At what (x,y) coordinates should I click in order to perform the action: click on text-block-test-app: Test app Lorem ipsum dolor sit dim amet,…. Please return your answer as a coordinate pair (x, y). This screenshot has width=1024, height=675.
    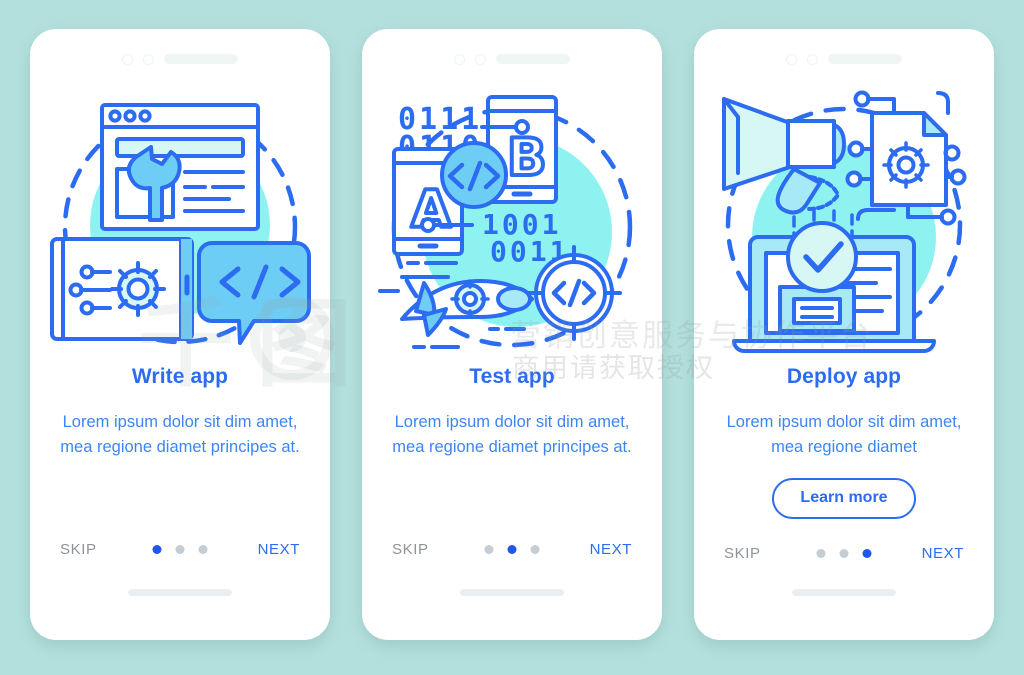
    Looking at the image, I should click on (512, 412).